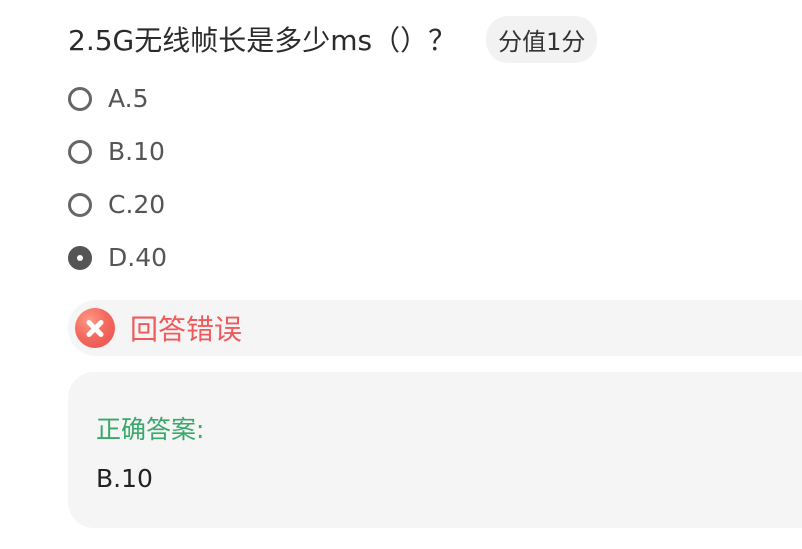 The height and width of the screenshot is (549, 802). What do you see at coordinates (435, 328) in the screenshot?
I see `result-bar: 回答错误` at bounding box center [435, 328].